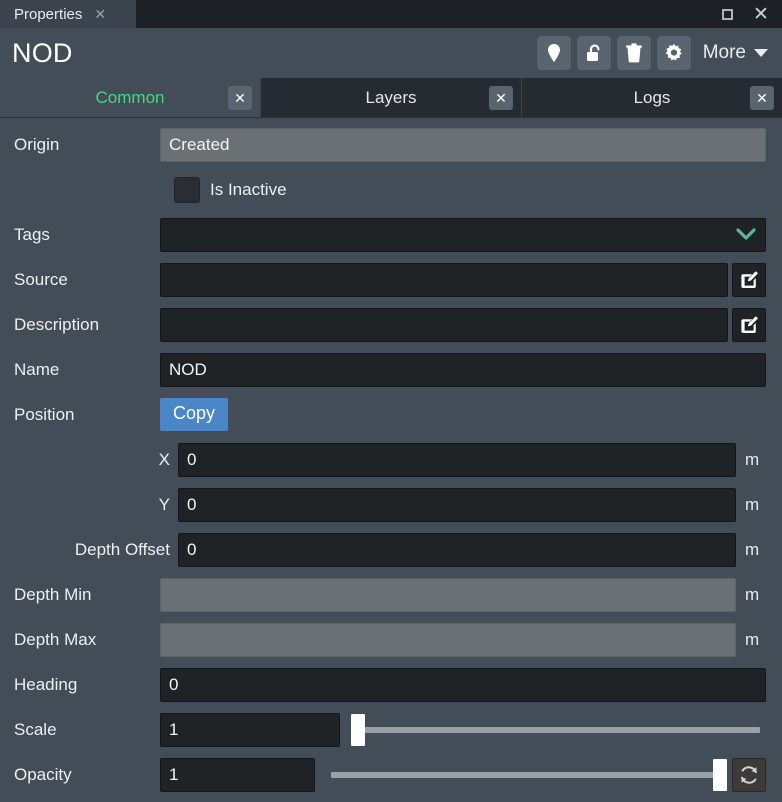  Describe the element at coordinates (719, 774) in the screenshot. I see `opacity-slider-handle` at that location.